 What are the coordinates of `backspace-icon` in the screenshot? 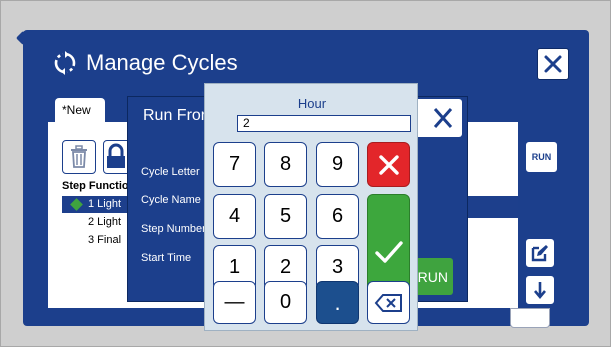 It's located at (388, 302).